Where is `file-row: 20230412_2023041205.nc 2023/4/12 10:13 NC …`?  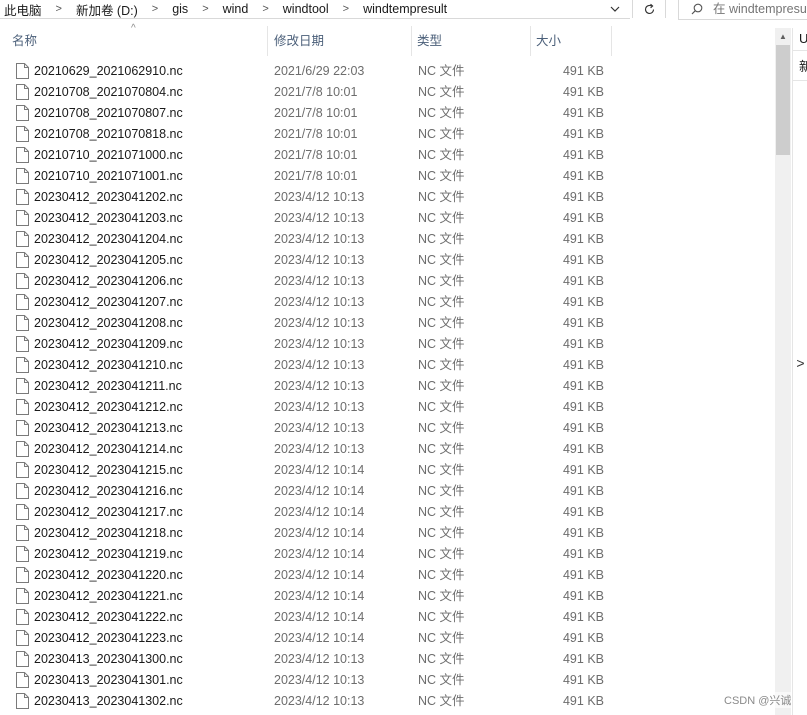 file-row: 20230412_2023041205.nc 2023/4/12 10:13 NC … is located at coordinates (387, 260).